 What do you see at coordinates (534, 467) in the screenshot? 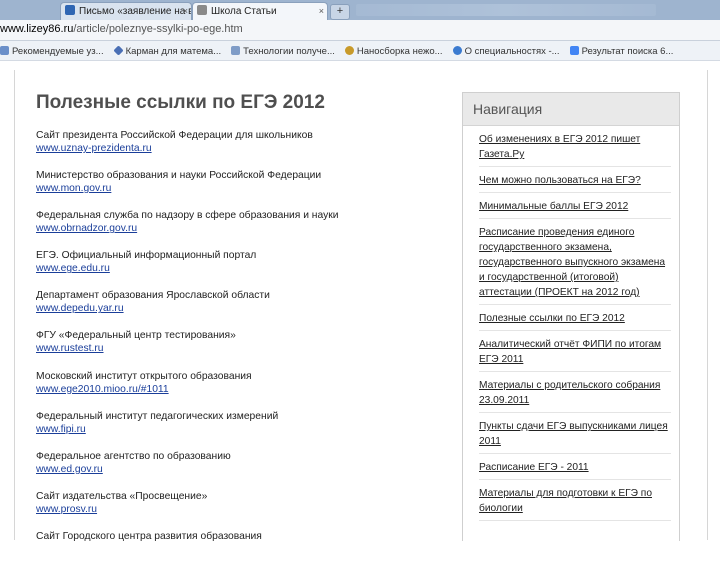
I see `nav-link-text: Расписание ЕГЭ - 2011` at bounding box center [534, 467].